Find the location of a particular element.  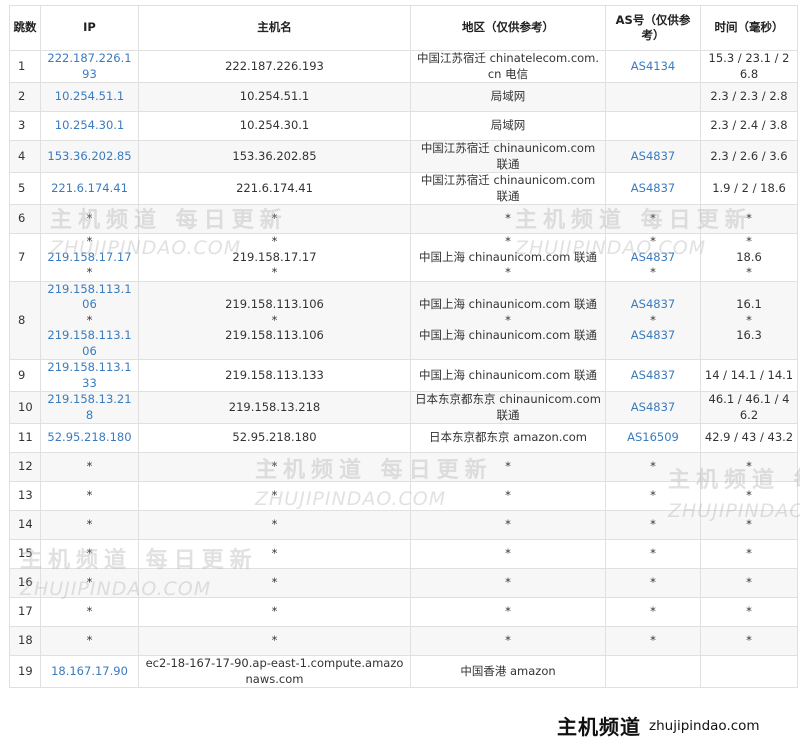

time-cell: * 18.6 * is located at coordinates (749, 257).